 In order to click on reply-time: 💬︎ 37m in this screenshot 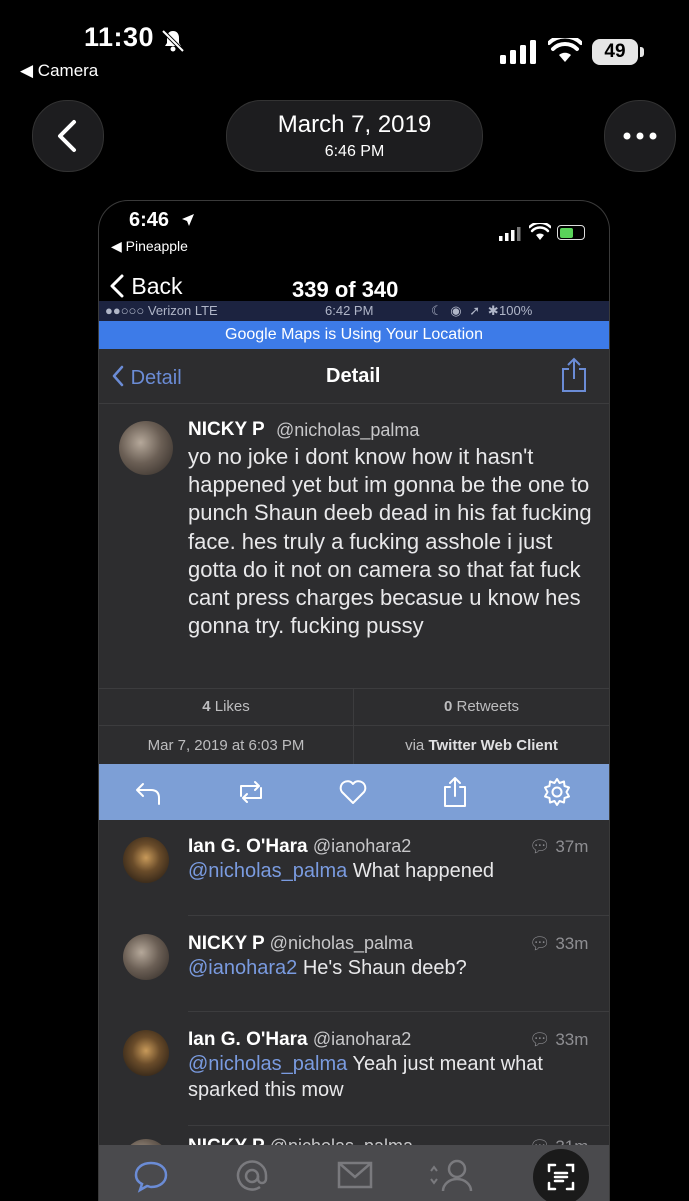, I will do `click(558, 847)`.